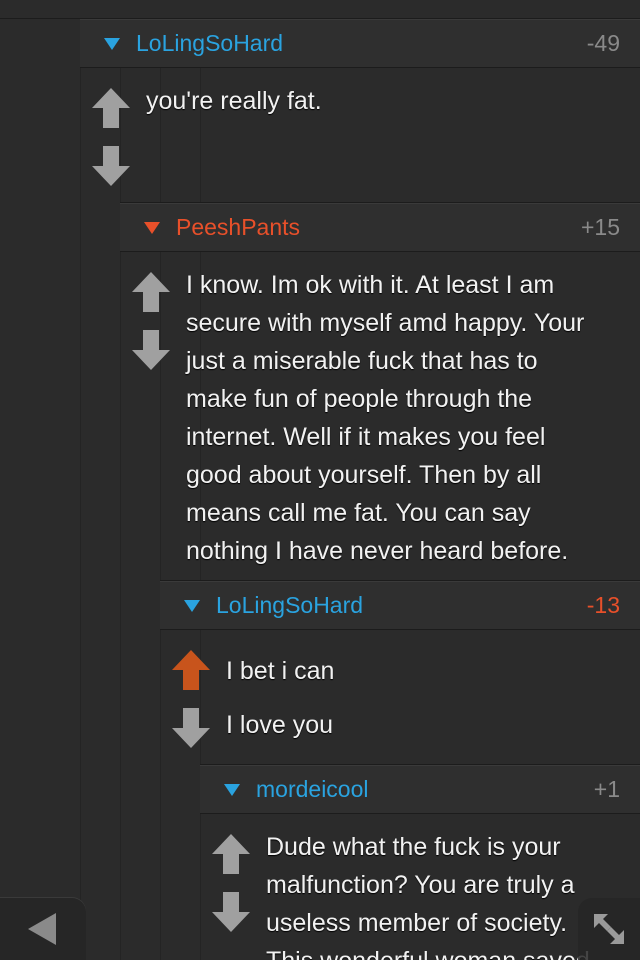 The height and width of the screenshot is (960, 640). I want to click on comment-header: LoLingSoHard -49, so click(360, 43).